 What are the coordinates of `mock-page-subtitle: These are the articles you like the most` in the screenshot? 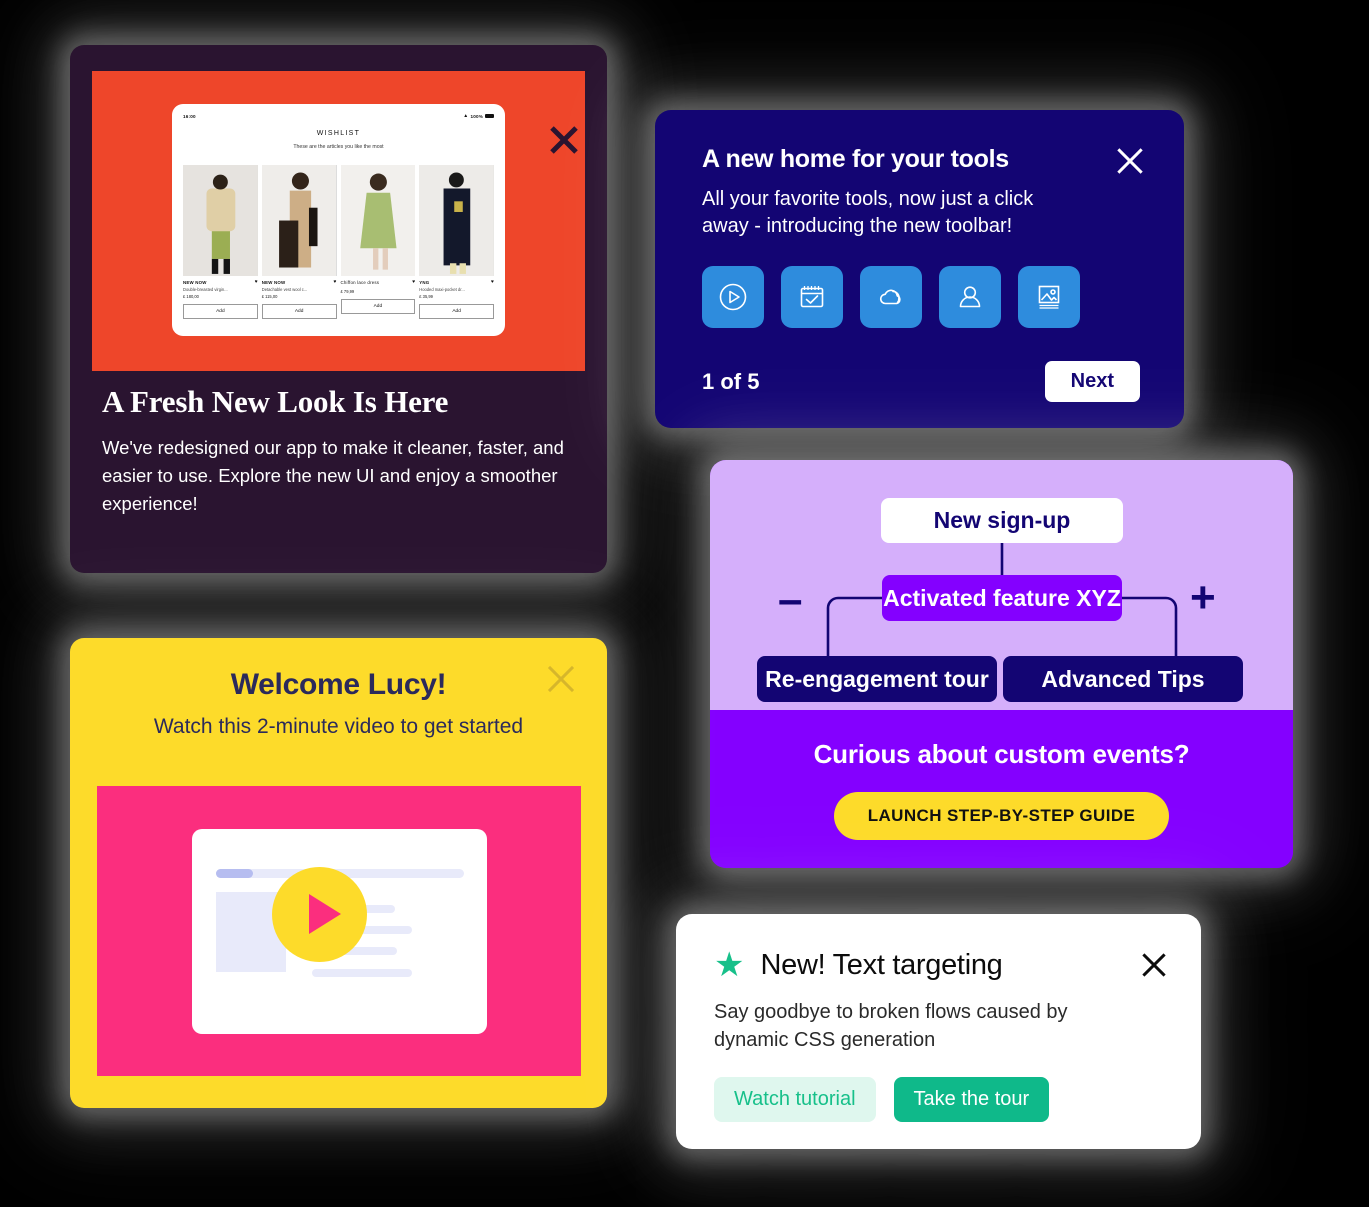 It's located at (338, 147).